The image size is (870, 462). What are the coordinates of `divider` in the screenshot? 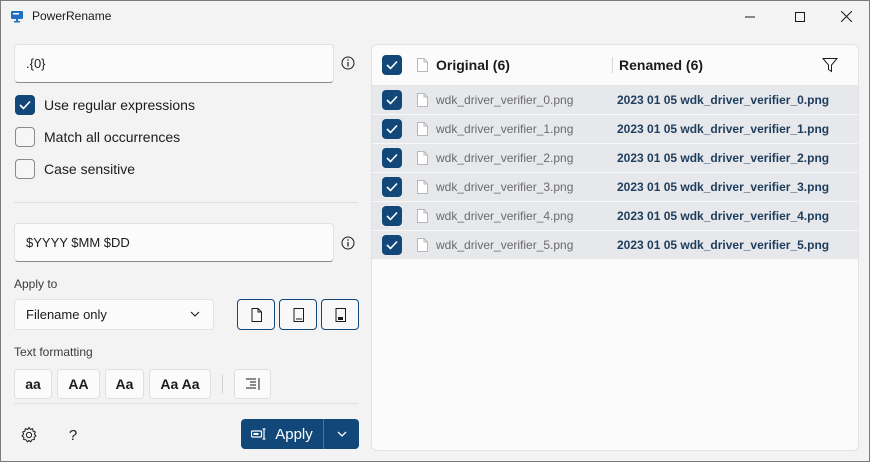 It's located at (186, 202).